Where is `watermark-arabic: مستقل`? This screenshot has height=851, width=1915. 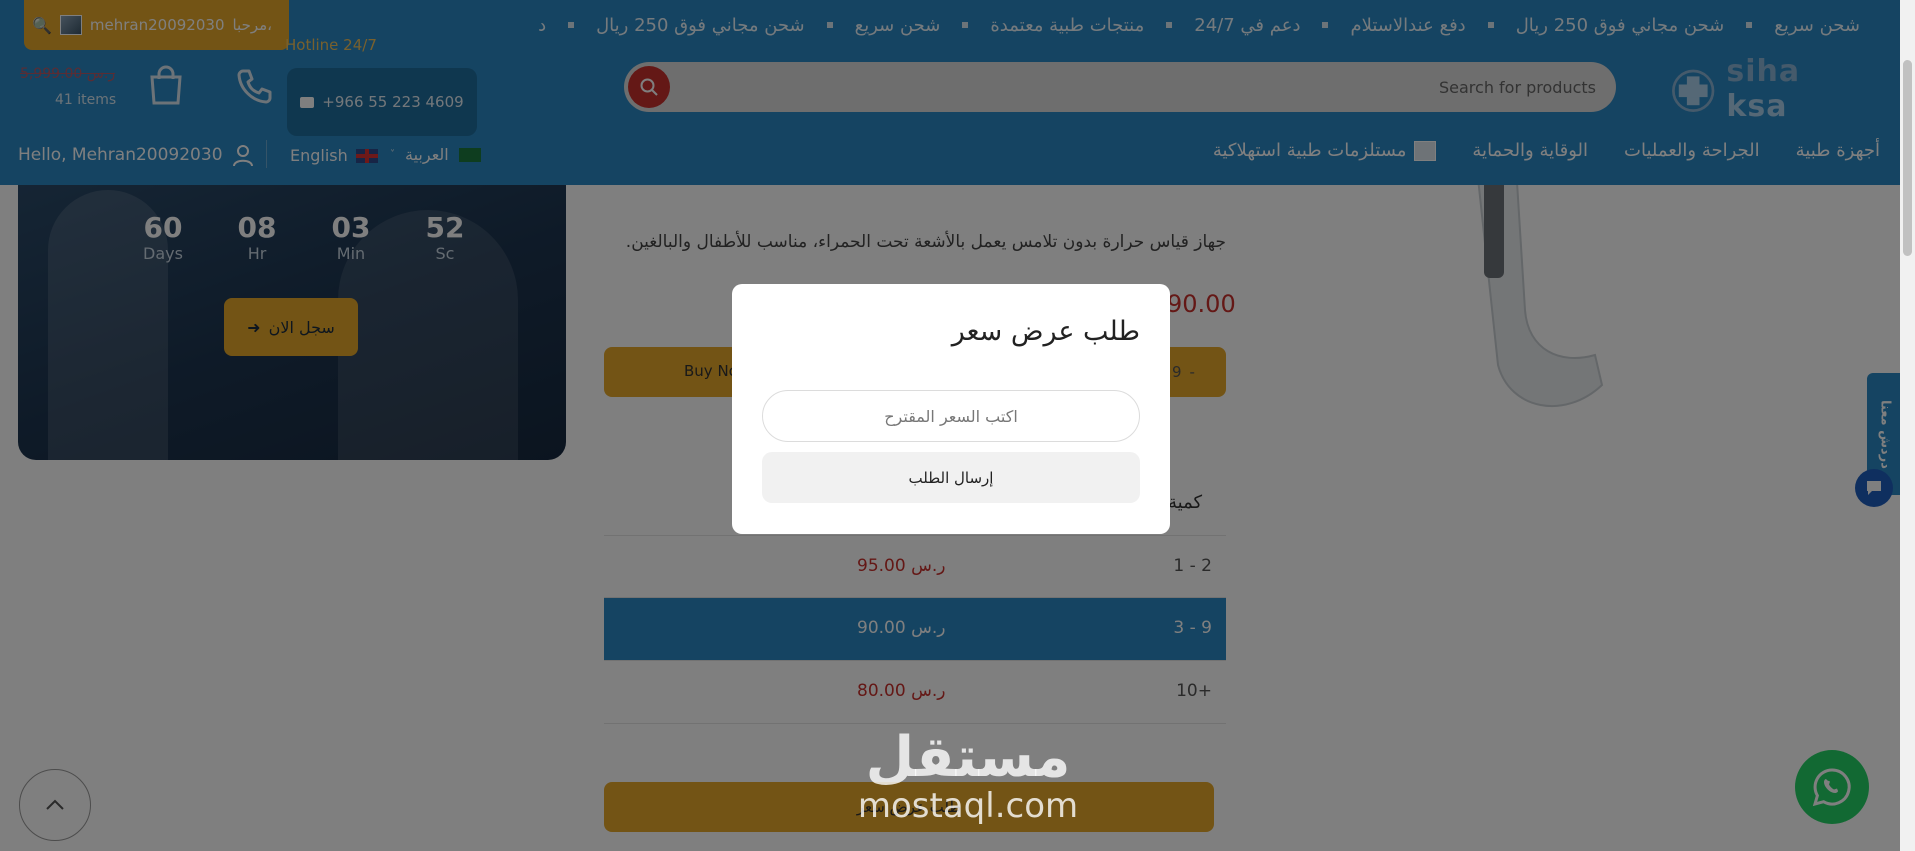
watermark-arabic: مستقل is located at coordinates (968, 757).